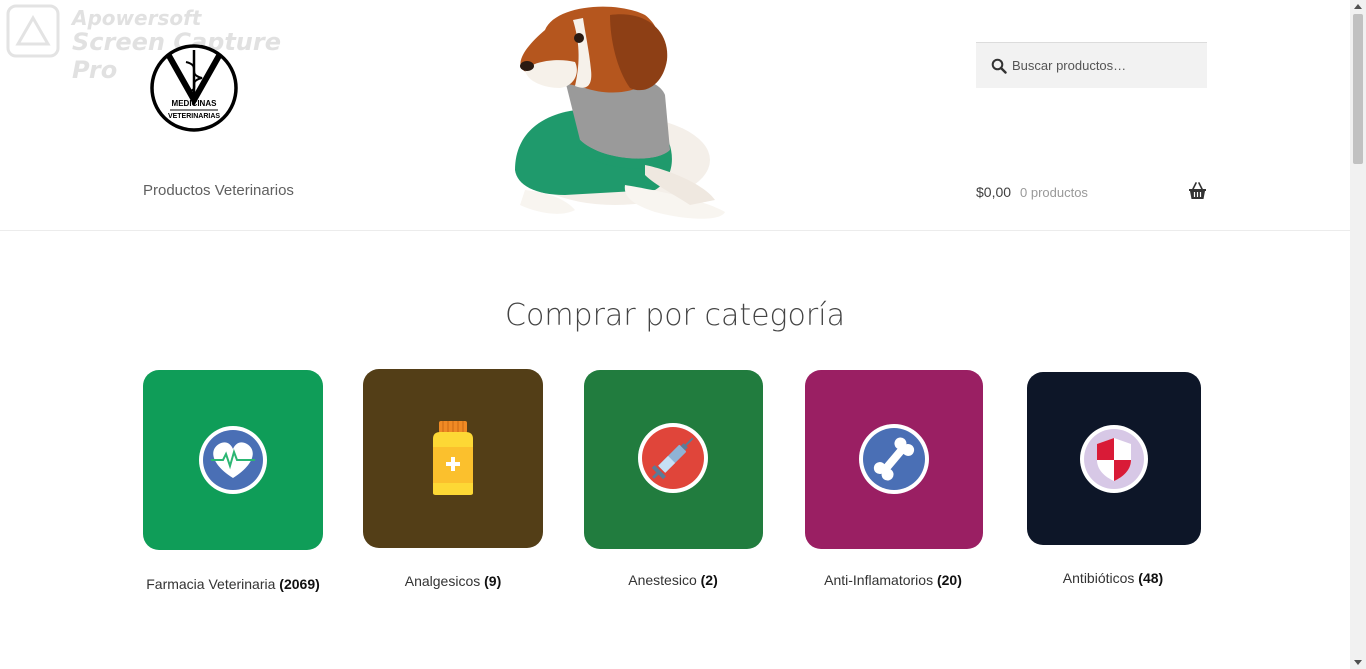  I want to click on syringe-icon, so click(673, 458).